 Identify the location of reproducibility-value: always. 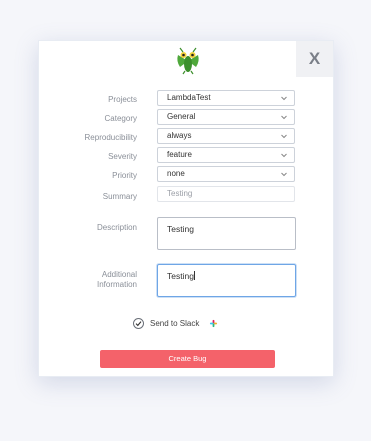
(179, 135).